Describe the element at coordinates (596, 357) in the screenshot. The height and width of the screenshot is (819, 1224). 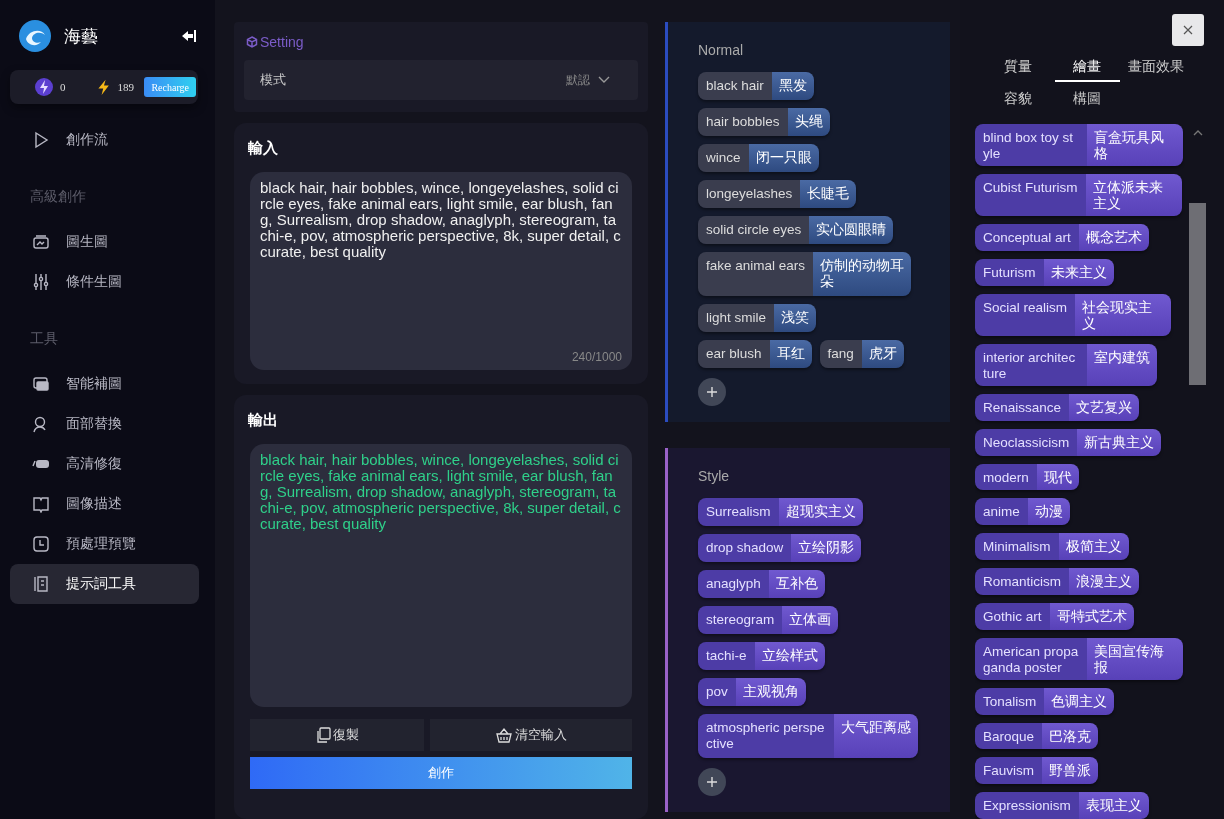
I see `char-counter: 240/1000` at that location.